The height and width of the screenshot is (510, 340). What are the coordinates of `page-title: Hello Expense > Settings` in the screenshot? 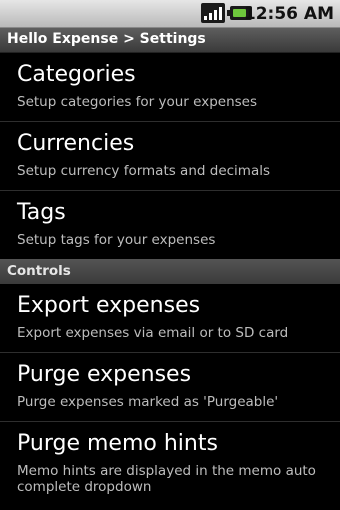 It's located at (106, 39).